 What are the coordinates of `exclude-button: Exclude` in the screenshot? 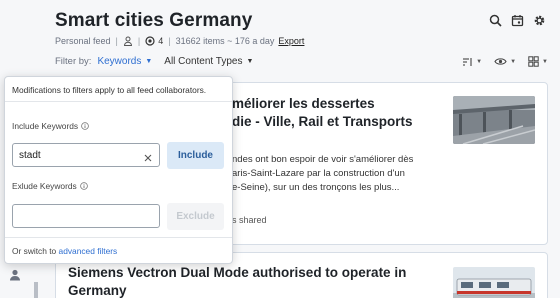 It's located at (195, 216).